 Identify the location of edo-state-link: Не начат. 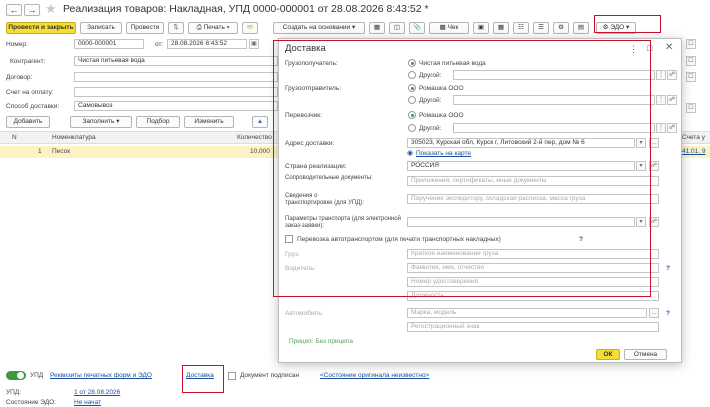
(87, 402).